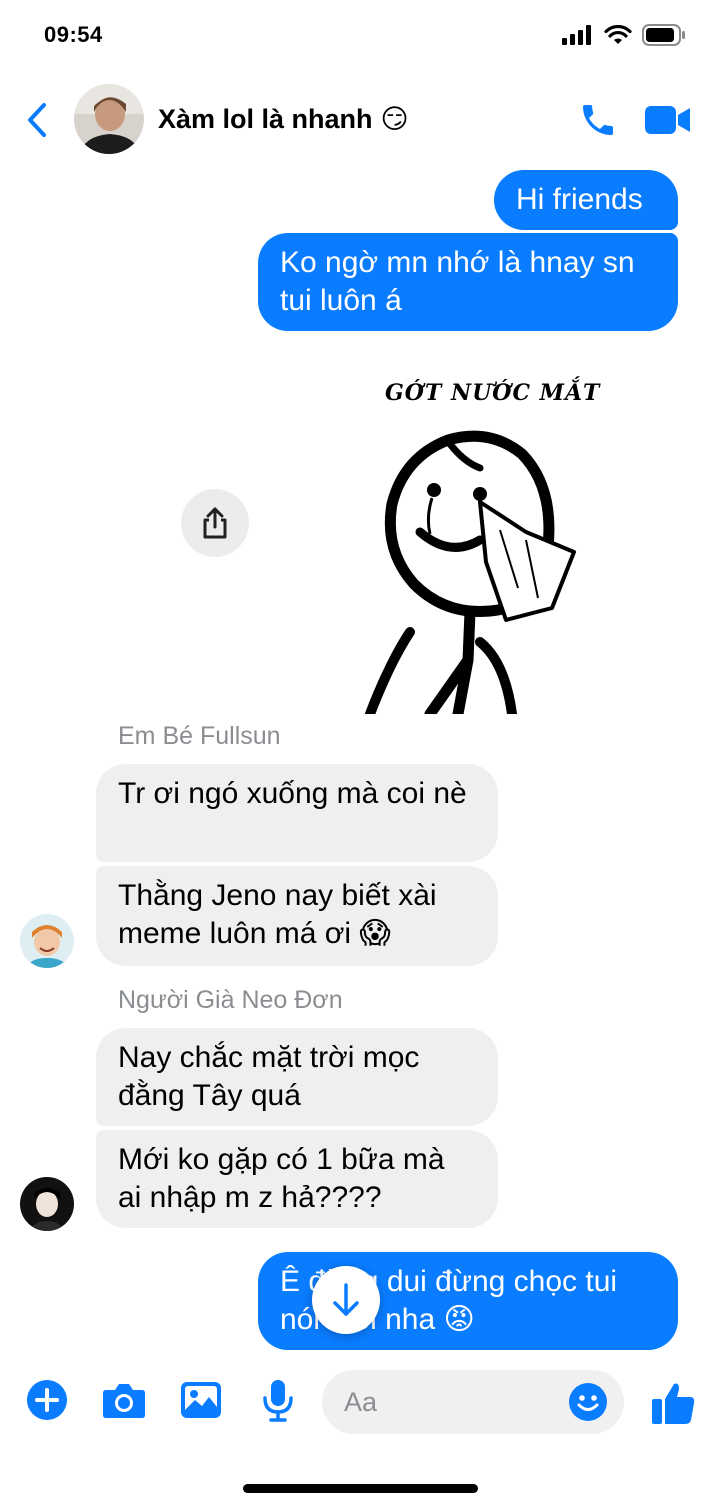  Describe the element at coordinates (663, 35) in the screenshot. I see `battery-icon` at that location.